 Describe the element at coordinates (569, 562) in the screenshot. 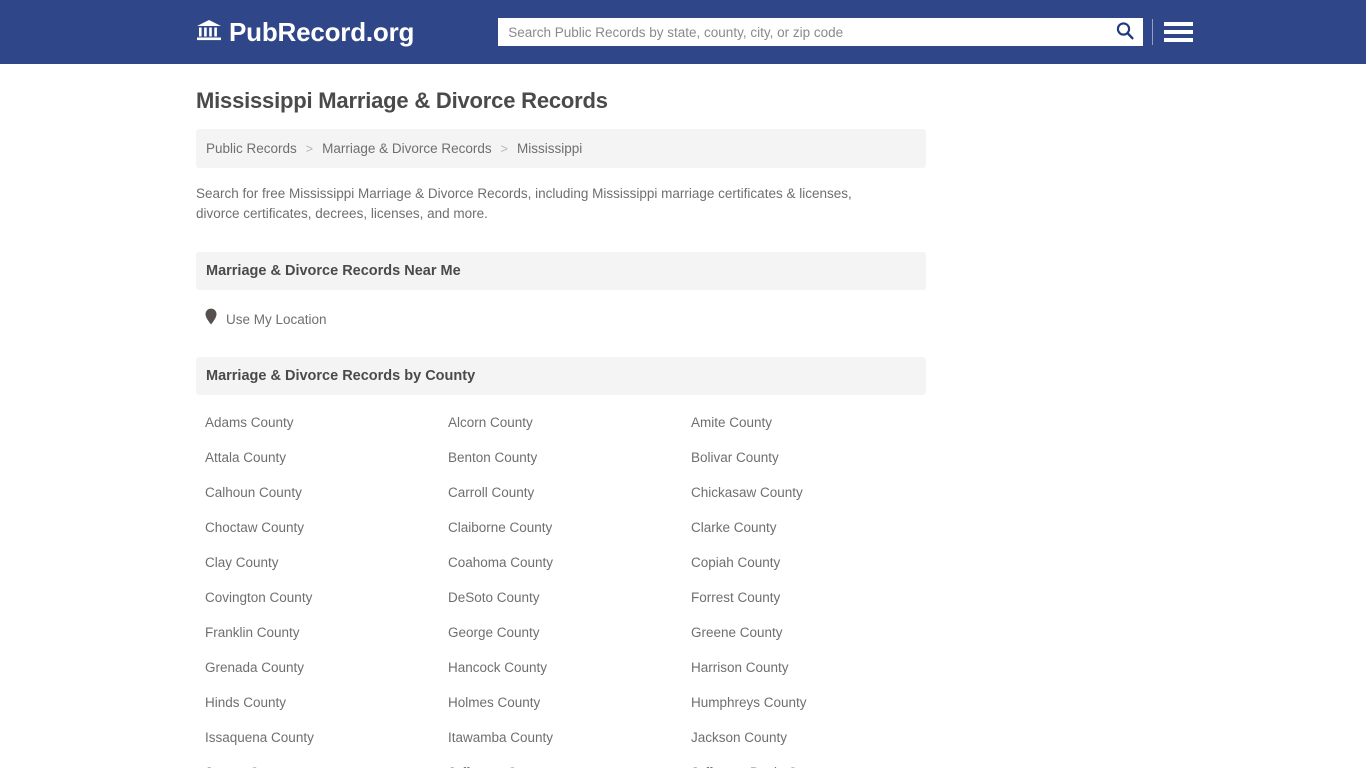

I see `county-link: Coahoma County` at that location.